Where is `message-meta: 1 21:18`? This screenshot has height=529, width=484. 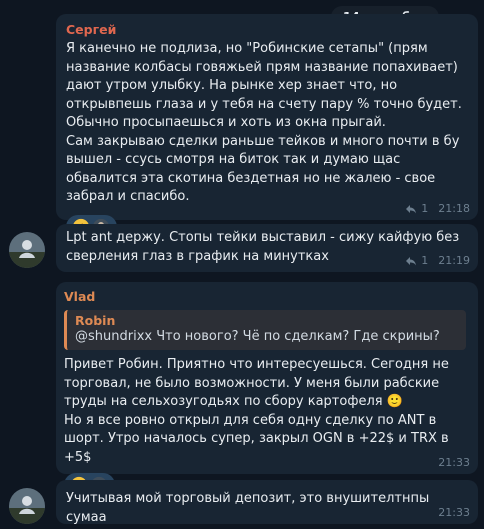
message-meta: 1 21:18 is located at coordinates (437, 208).